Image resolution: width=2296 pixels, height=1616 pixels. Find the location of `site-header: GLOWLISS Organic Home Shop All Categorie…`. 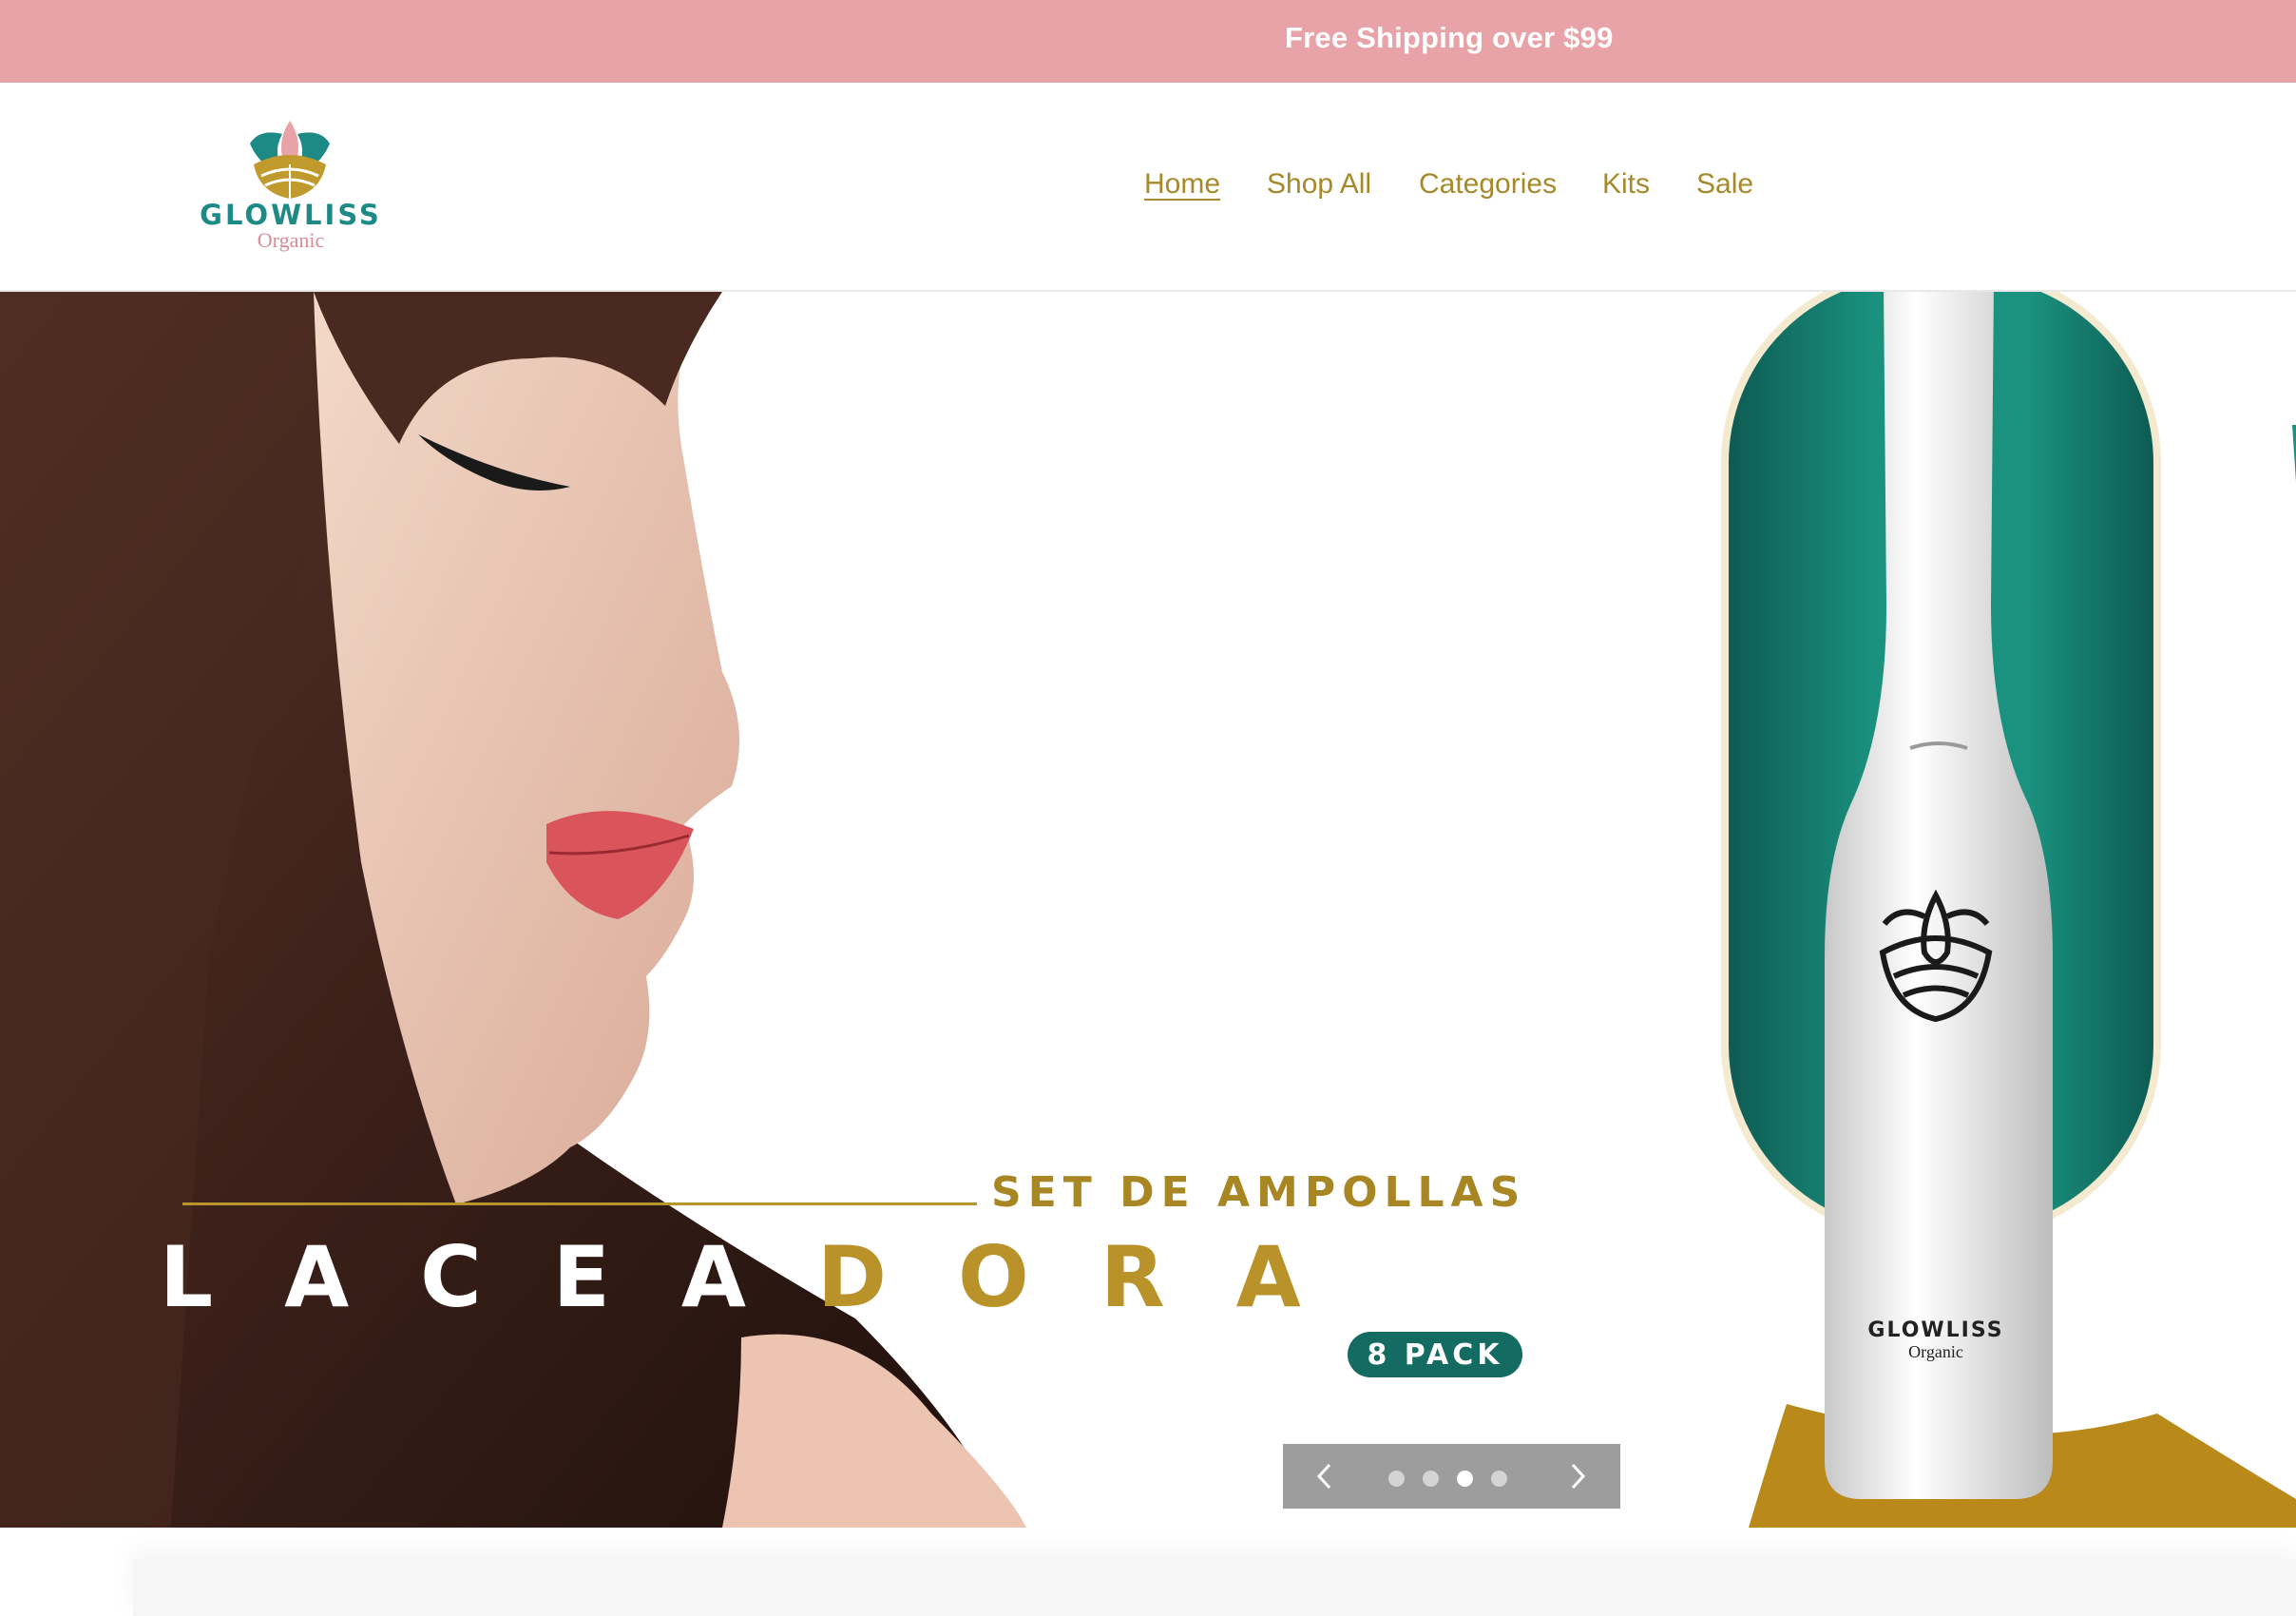

site-header: GLOWLISS Organic Home Shop All Categorie… is located at coordinates (1148, 187).